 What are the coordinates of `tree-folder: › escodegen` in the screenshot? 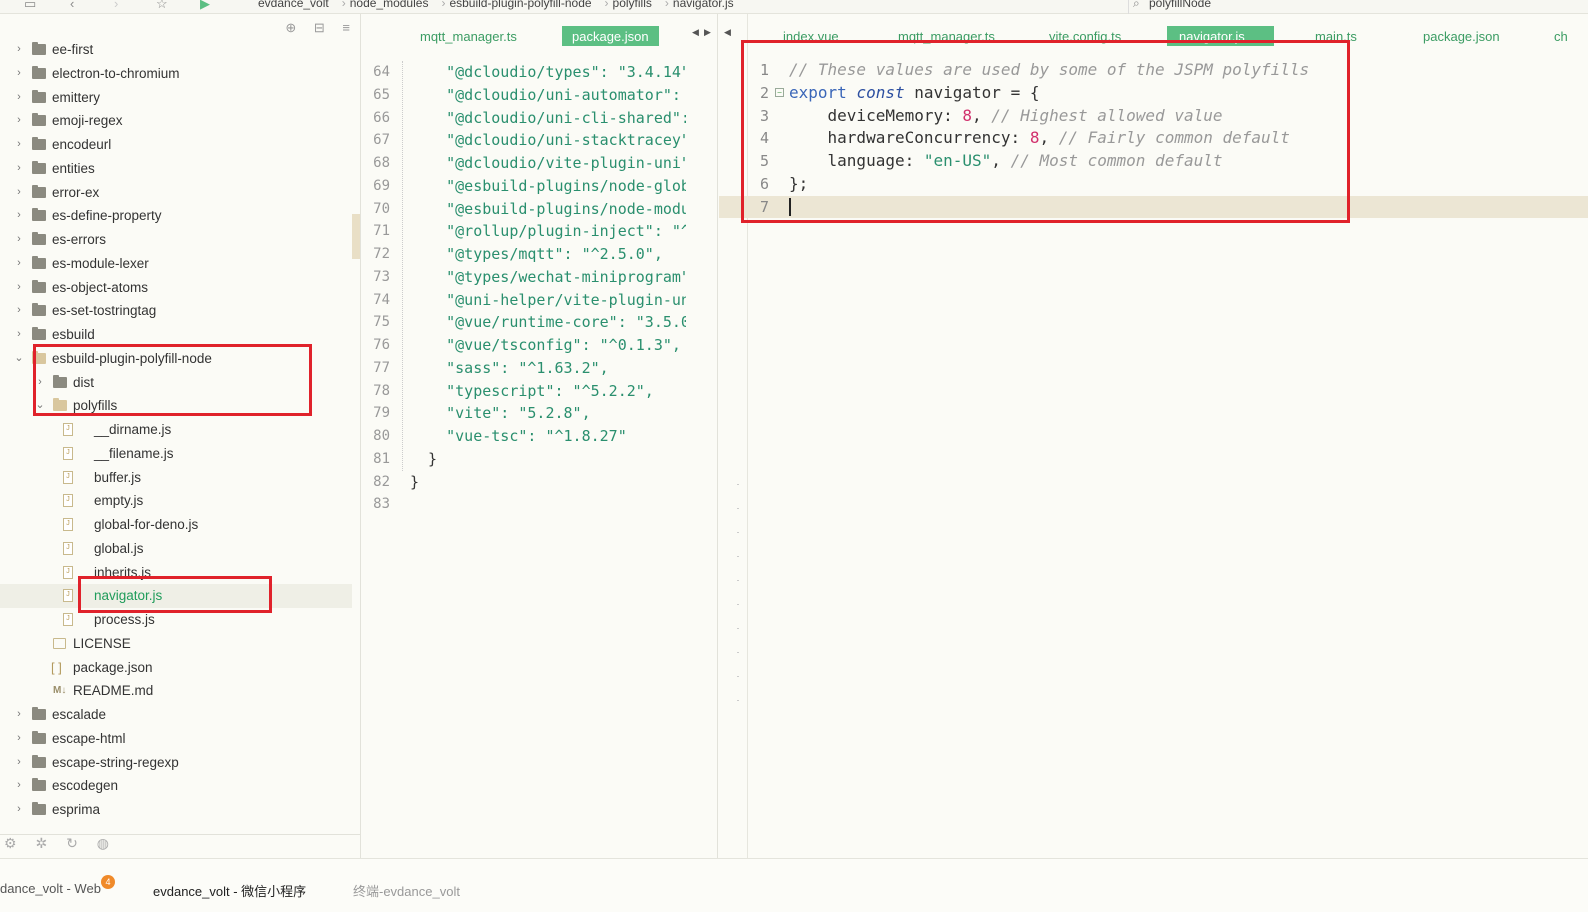 It's located at (176, 786).